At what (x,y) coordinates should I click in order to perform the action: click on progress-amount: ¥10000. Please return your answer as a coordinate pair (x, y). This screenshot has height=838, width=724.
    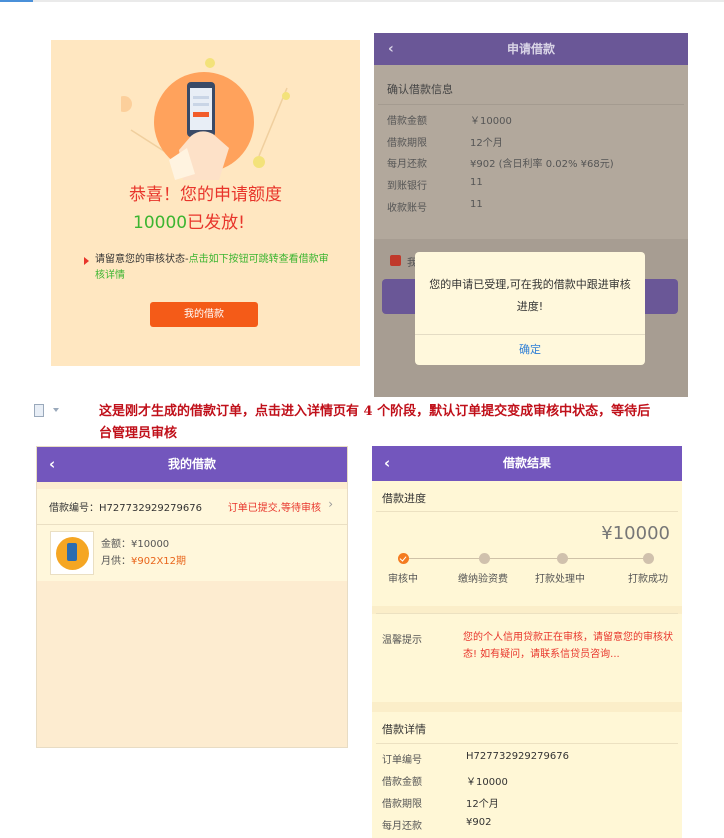
    Looking at the image, I should click on (635, 533).